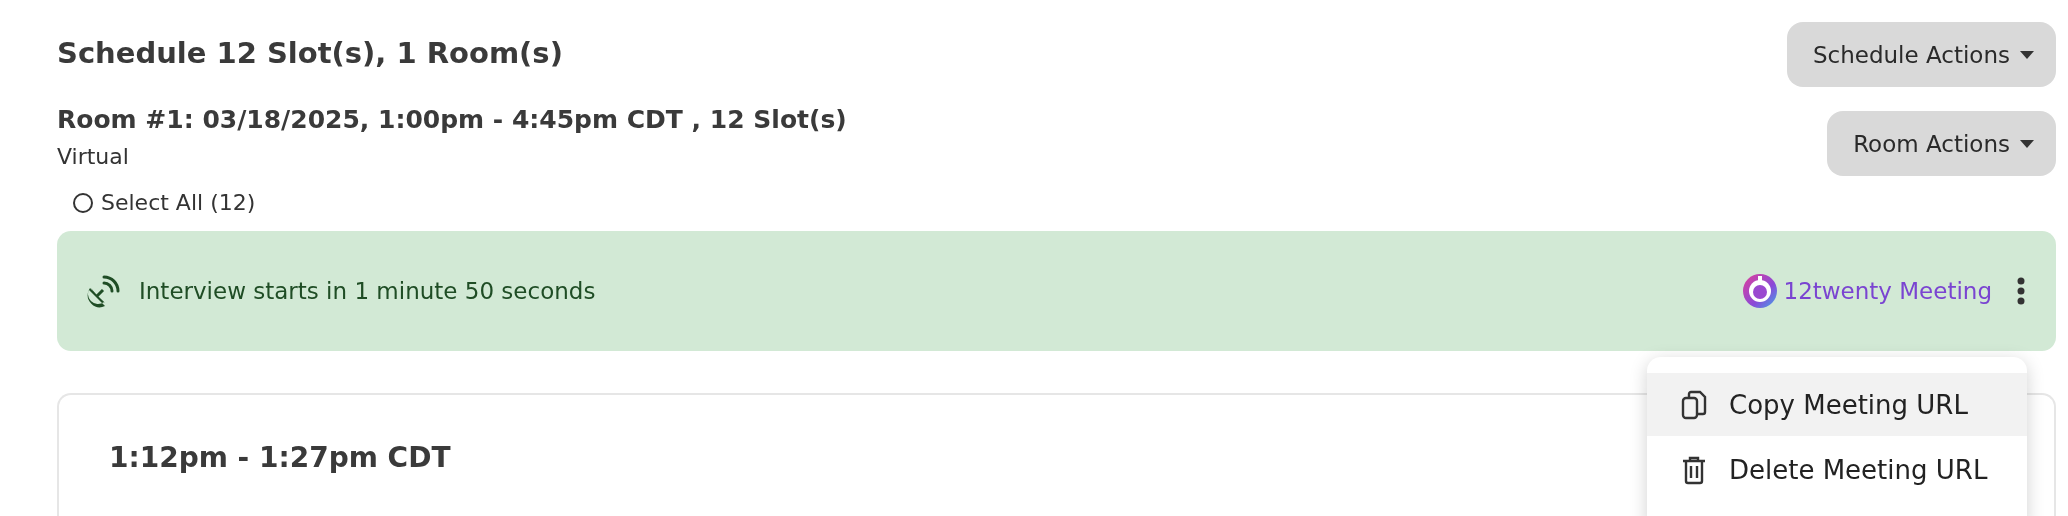 This screenshot has height=516, width=2068. I want to click on select-all-label: Select All (12), so click(178, 202).